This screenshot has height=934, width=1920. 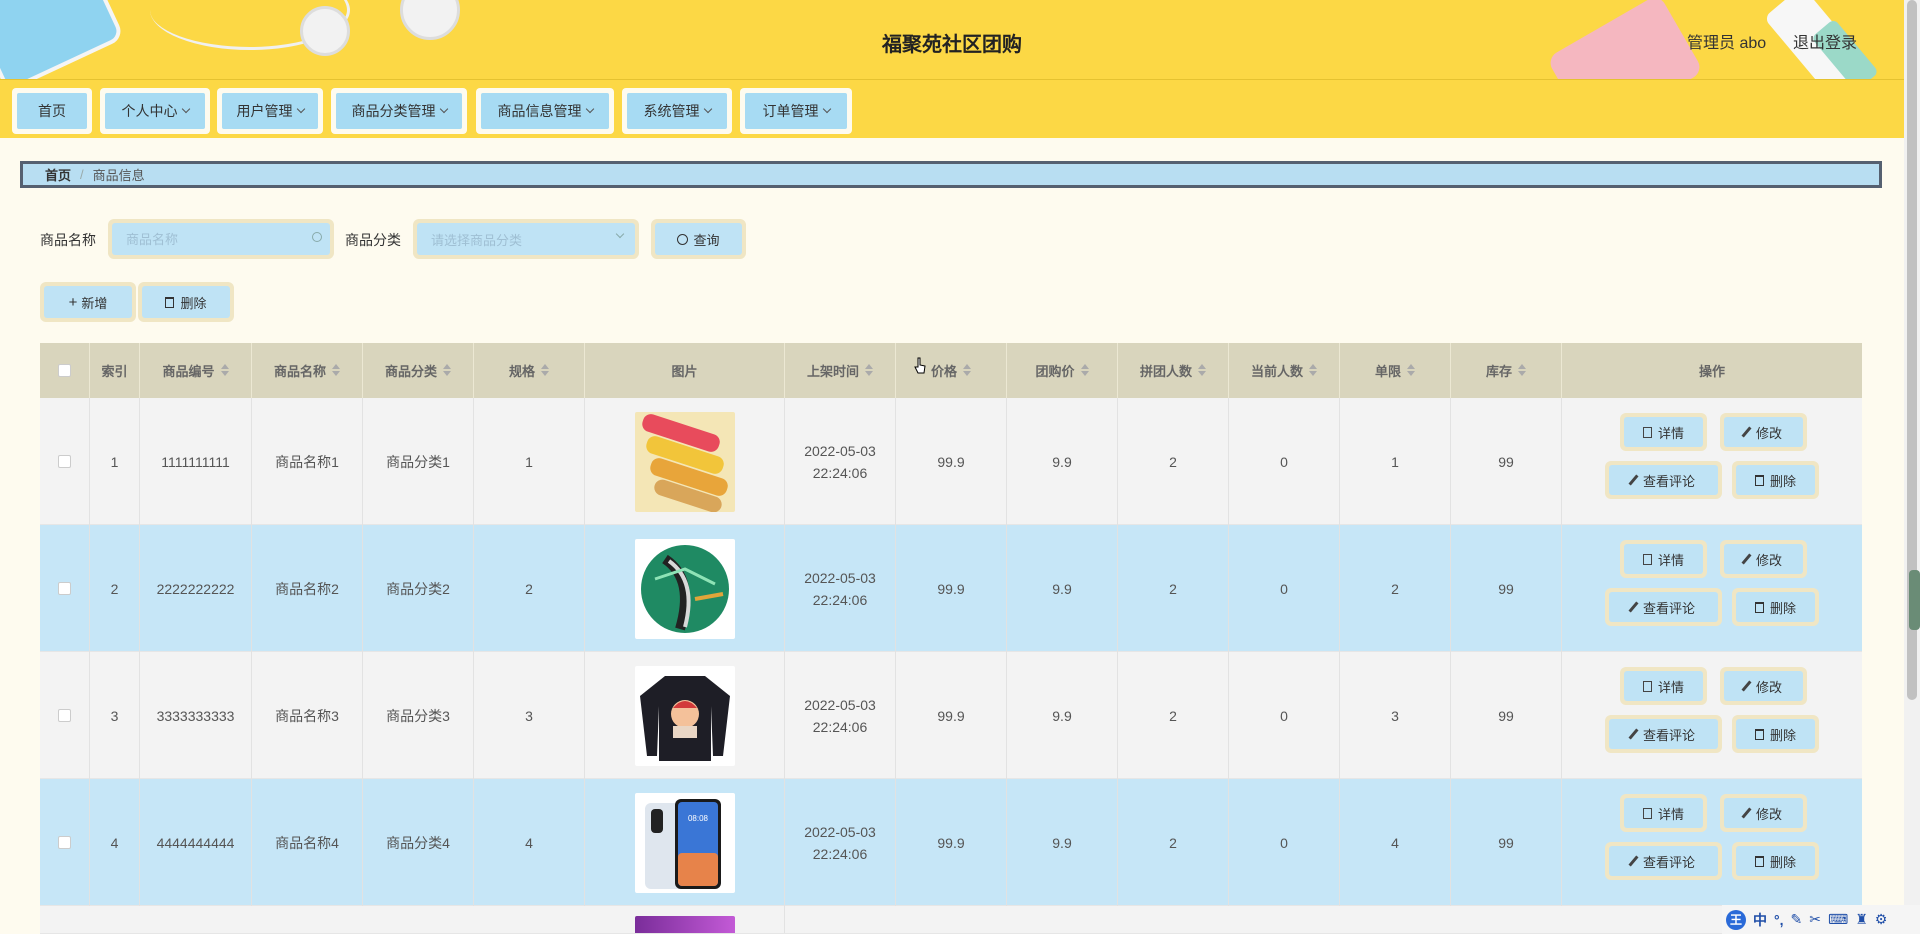 I want to click on add-button: + 新增, so click(x=88, y=302).